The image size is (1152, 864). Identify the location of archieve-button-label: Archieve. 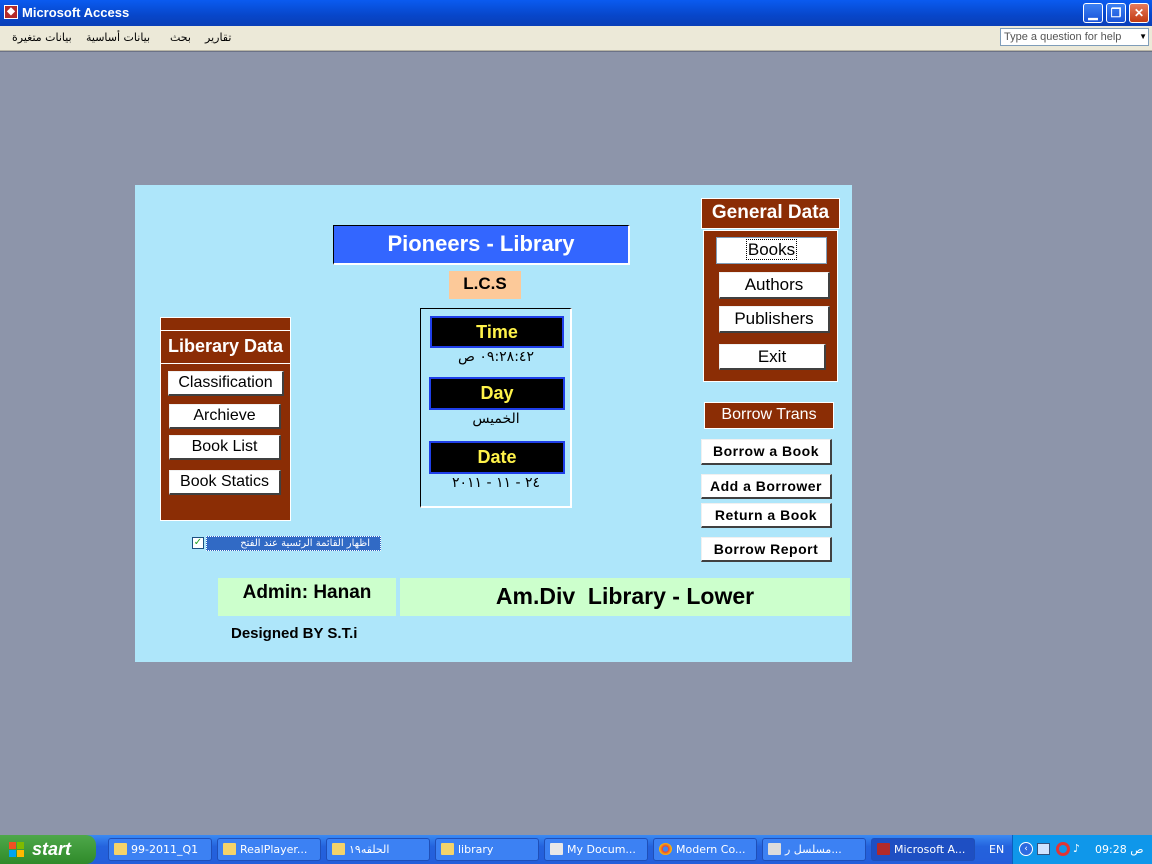
(224, 415).